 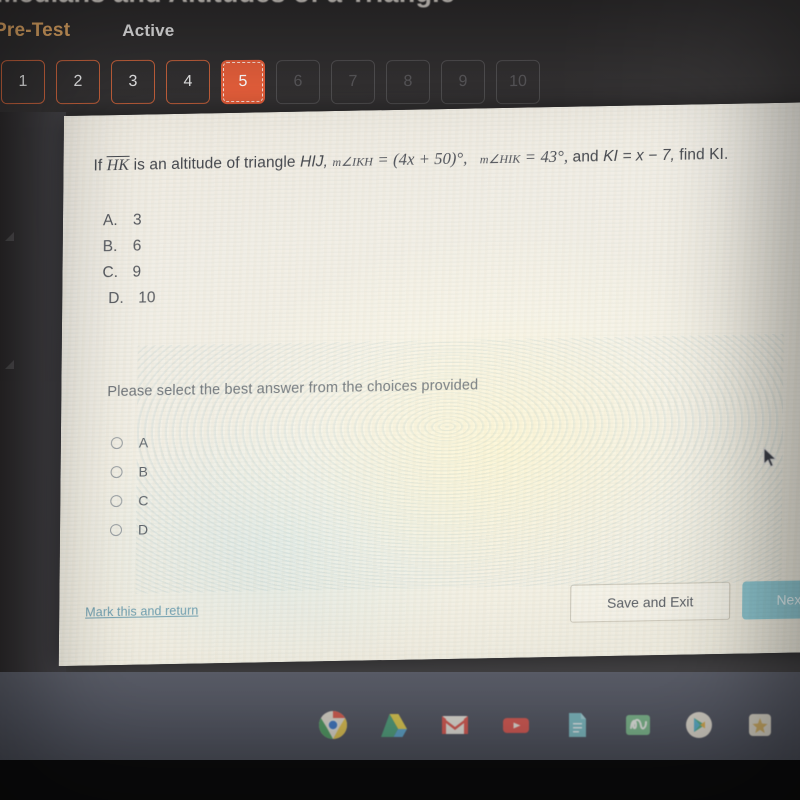 I want to click on gmail-icon, so click(x=455, y=725).